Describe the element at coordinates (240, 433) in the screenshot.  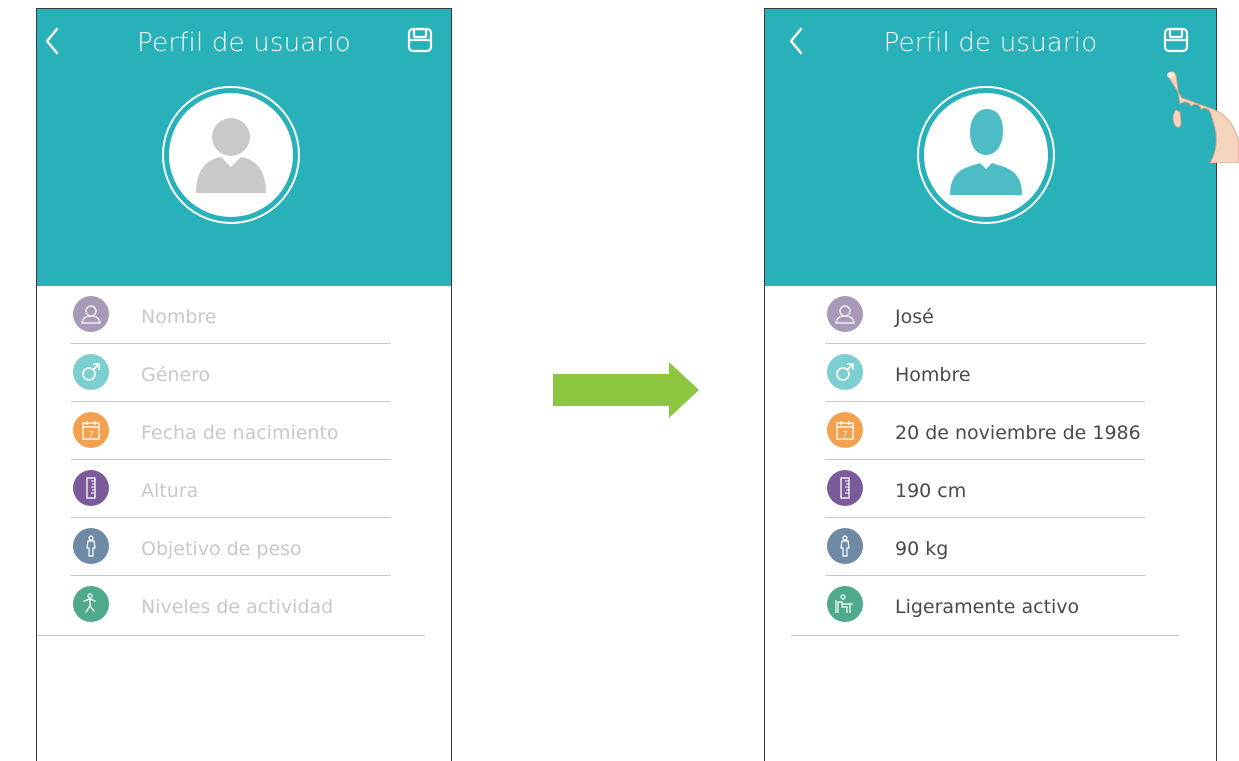
I see `field-label: Fecha de nacimiento` at that location.